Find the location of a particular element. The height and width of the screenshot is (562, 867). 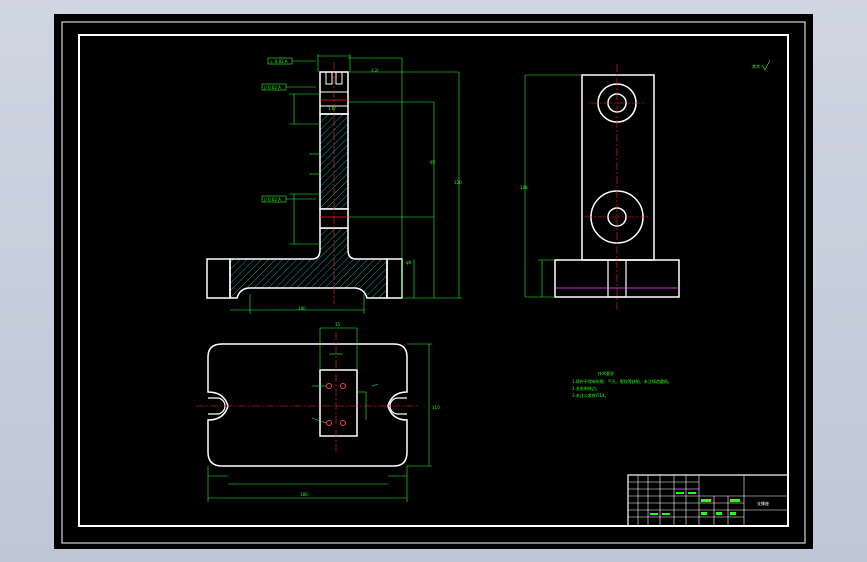

svg-text: 140 is located at coordinates (302, 308).